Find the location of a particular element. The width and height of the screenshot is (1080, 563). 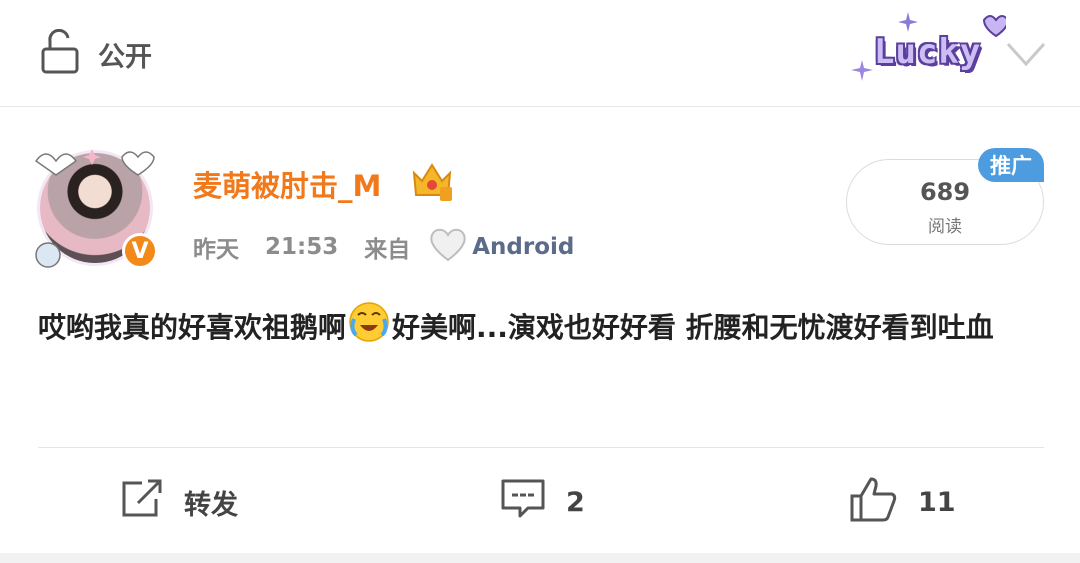

lucky-decoration: Lucky is located at coordinates (926, 53).